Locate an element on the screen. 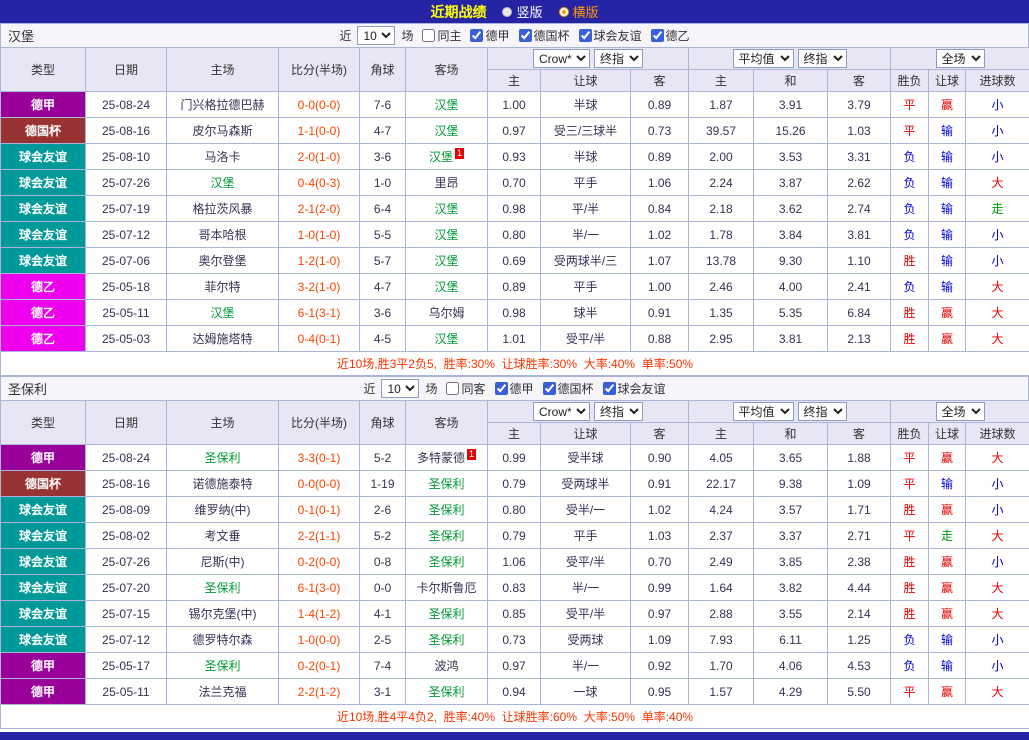  result-goals: 走 is located at coordinates (997, 209).